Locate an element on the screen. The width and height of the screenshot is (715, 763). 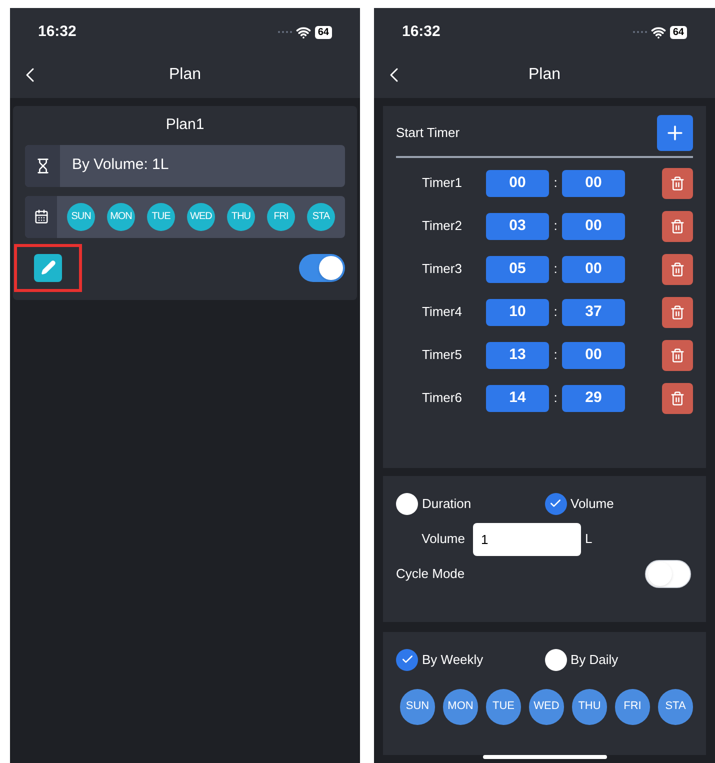
timer-label: Timer4 is located at coordinates (442, 312).